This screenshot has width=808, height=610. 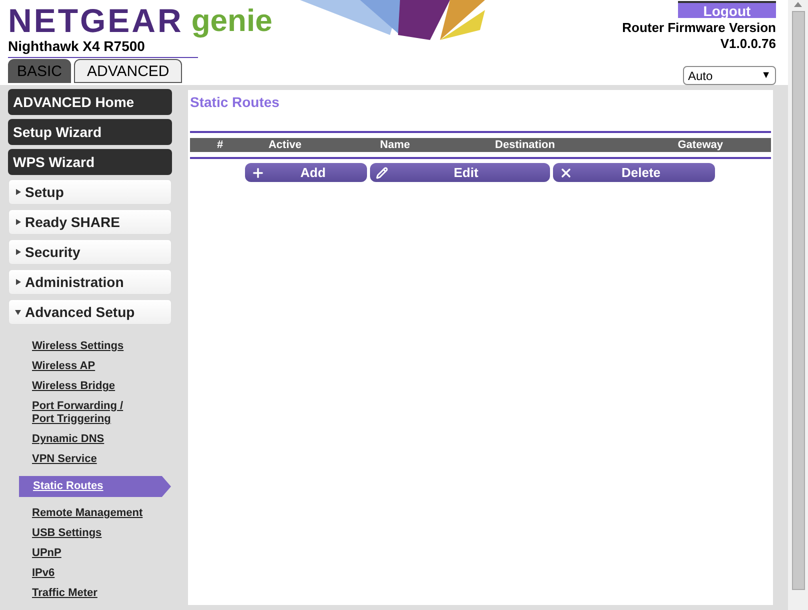 I want to click on sidebar-link: USB Settings, so click(x=108, y=533).